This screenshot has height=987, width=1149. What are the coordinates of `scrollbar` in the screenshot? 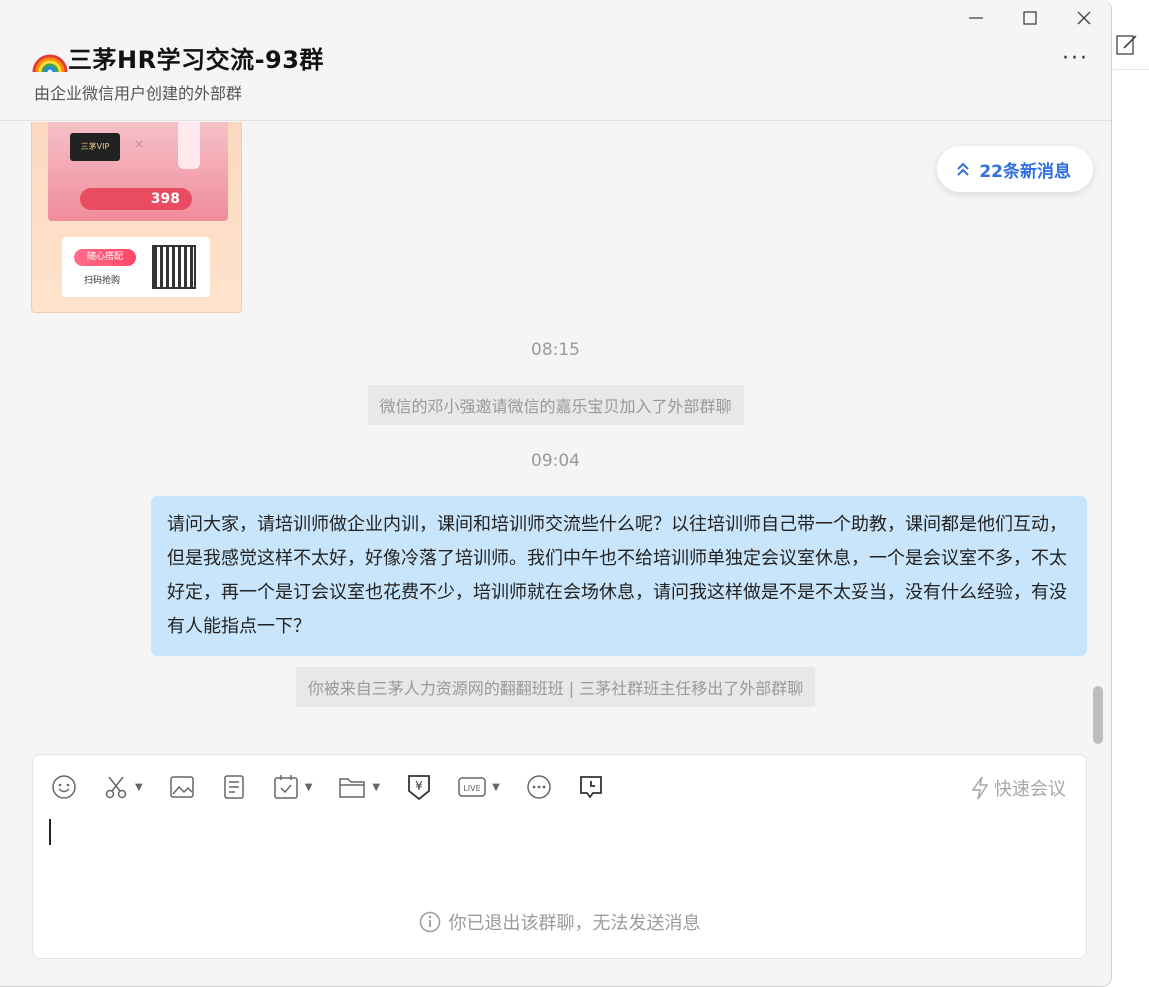 It's located at (1098, 715).